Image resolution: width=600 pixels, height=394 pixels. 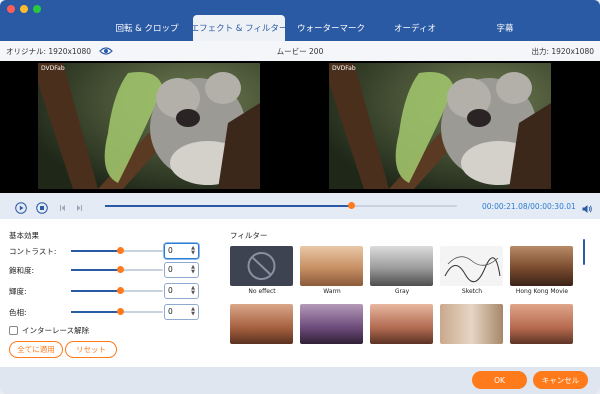 I want to click on filter-thumb-warm, so click(x=331, y=266).